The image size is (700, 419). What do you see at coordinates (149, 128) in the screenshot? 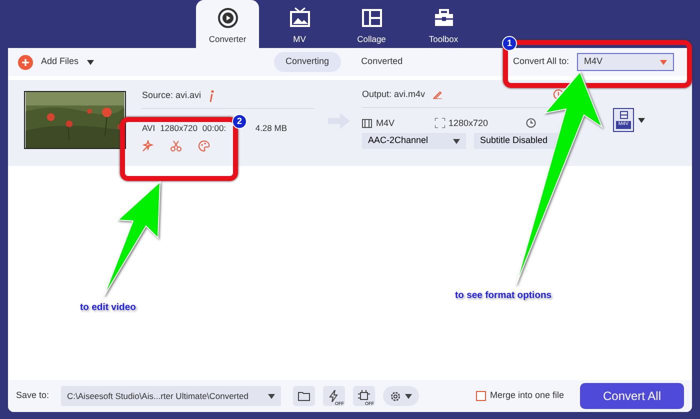
I see `media-info: AVI` at bounding box center [149, 128].